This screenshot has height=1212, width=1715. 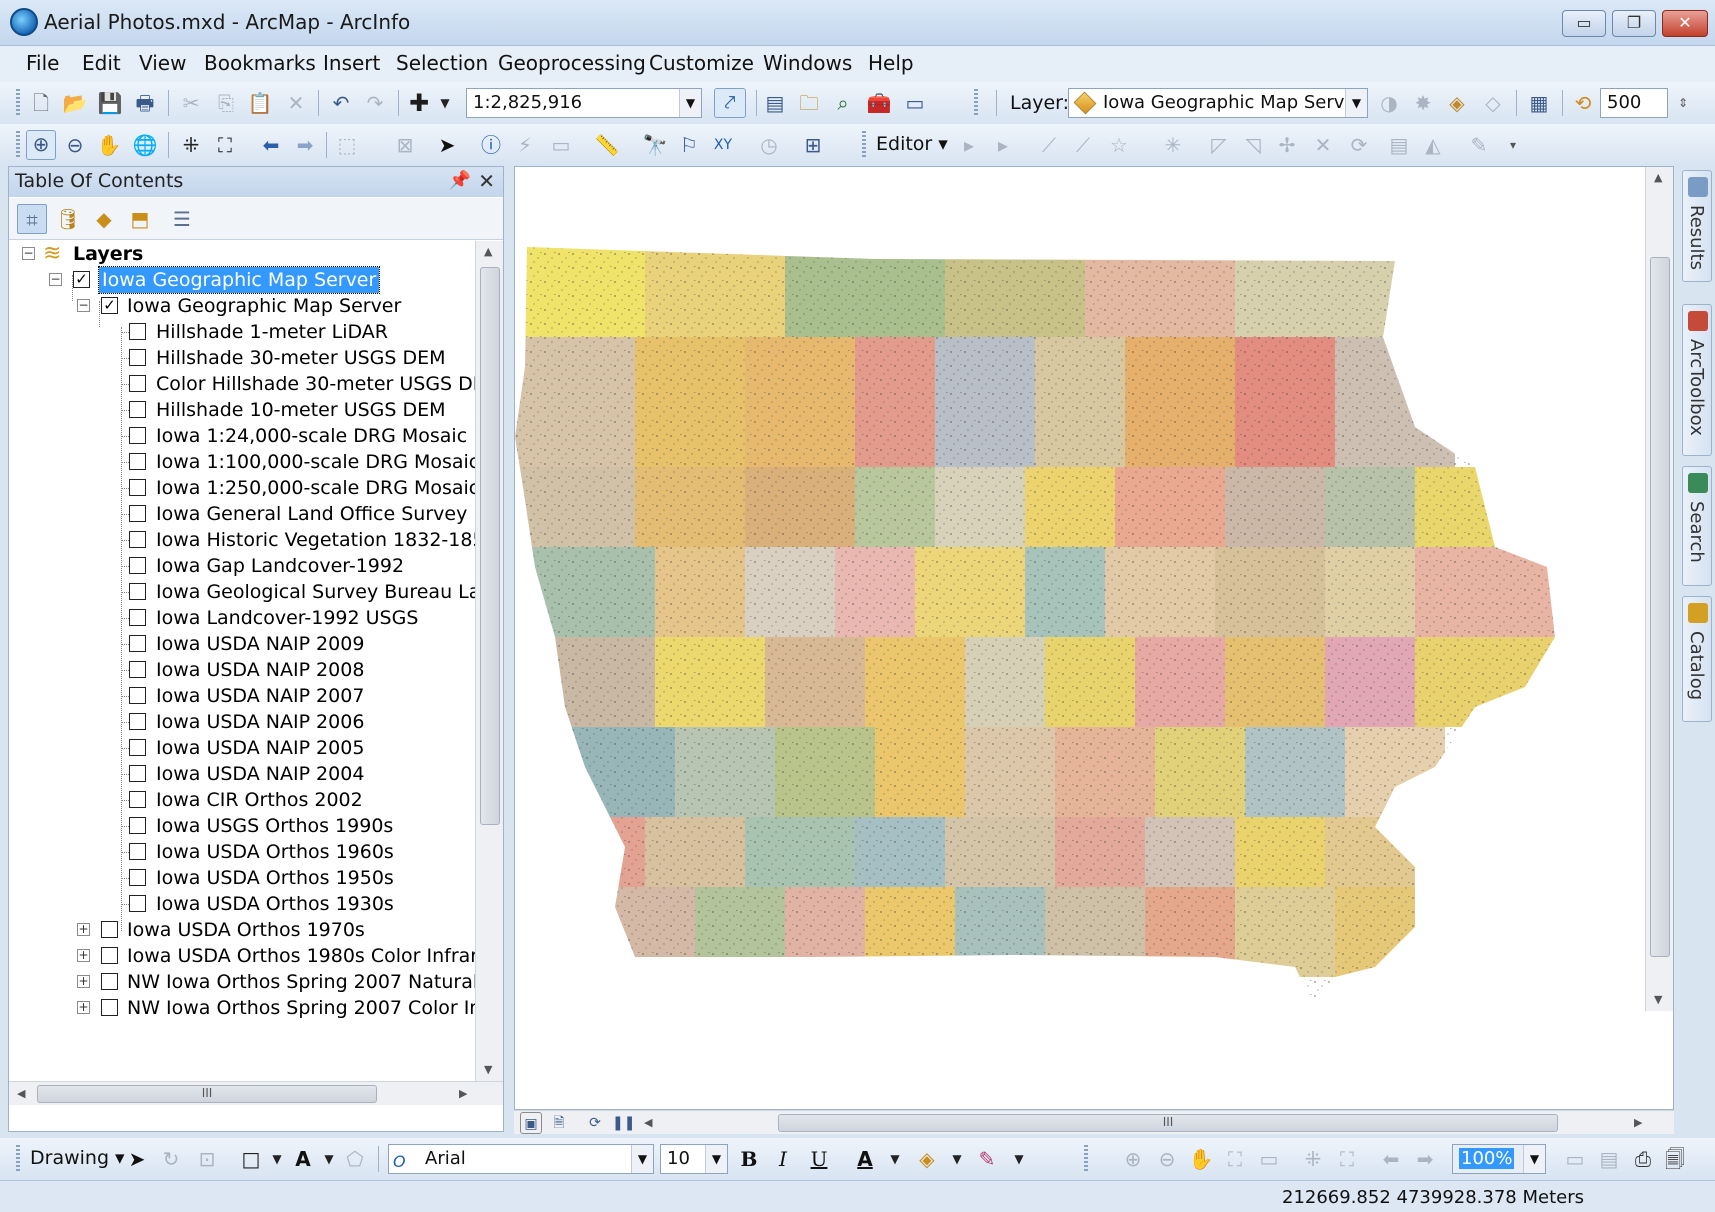 I want to click on maximize-button: ❐, so click(x=1634, y=23).